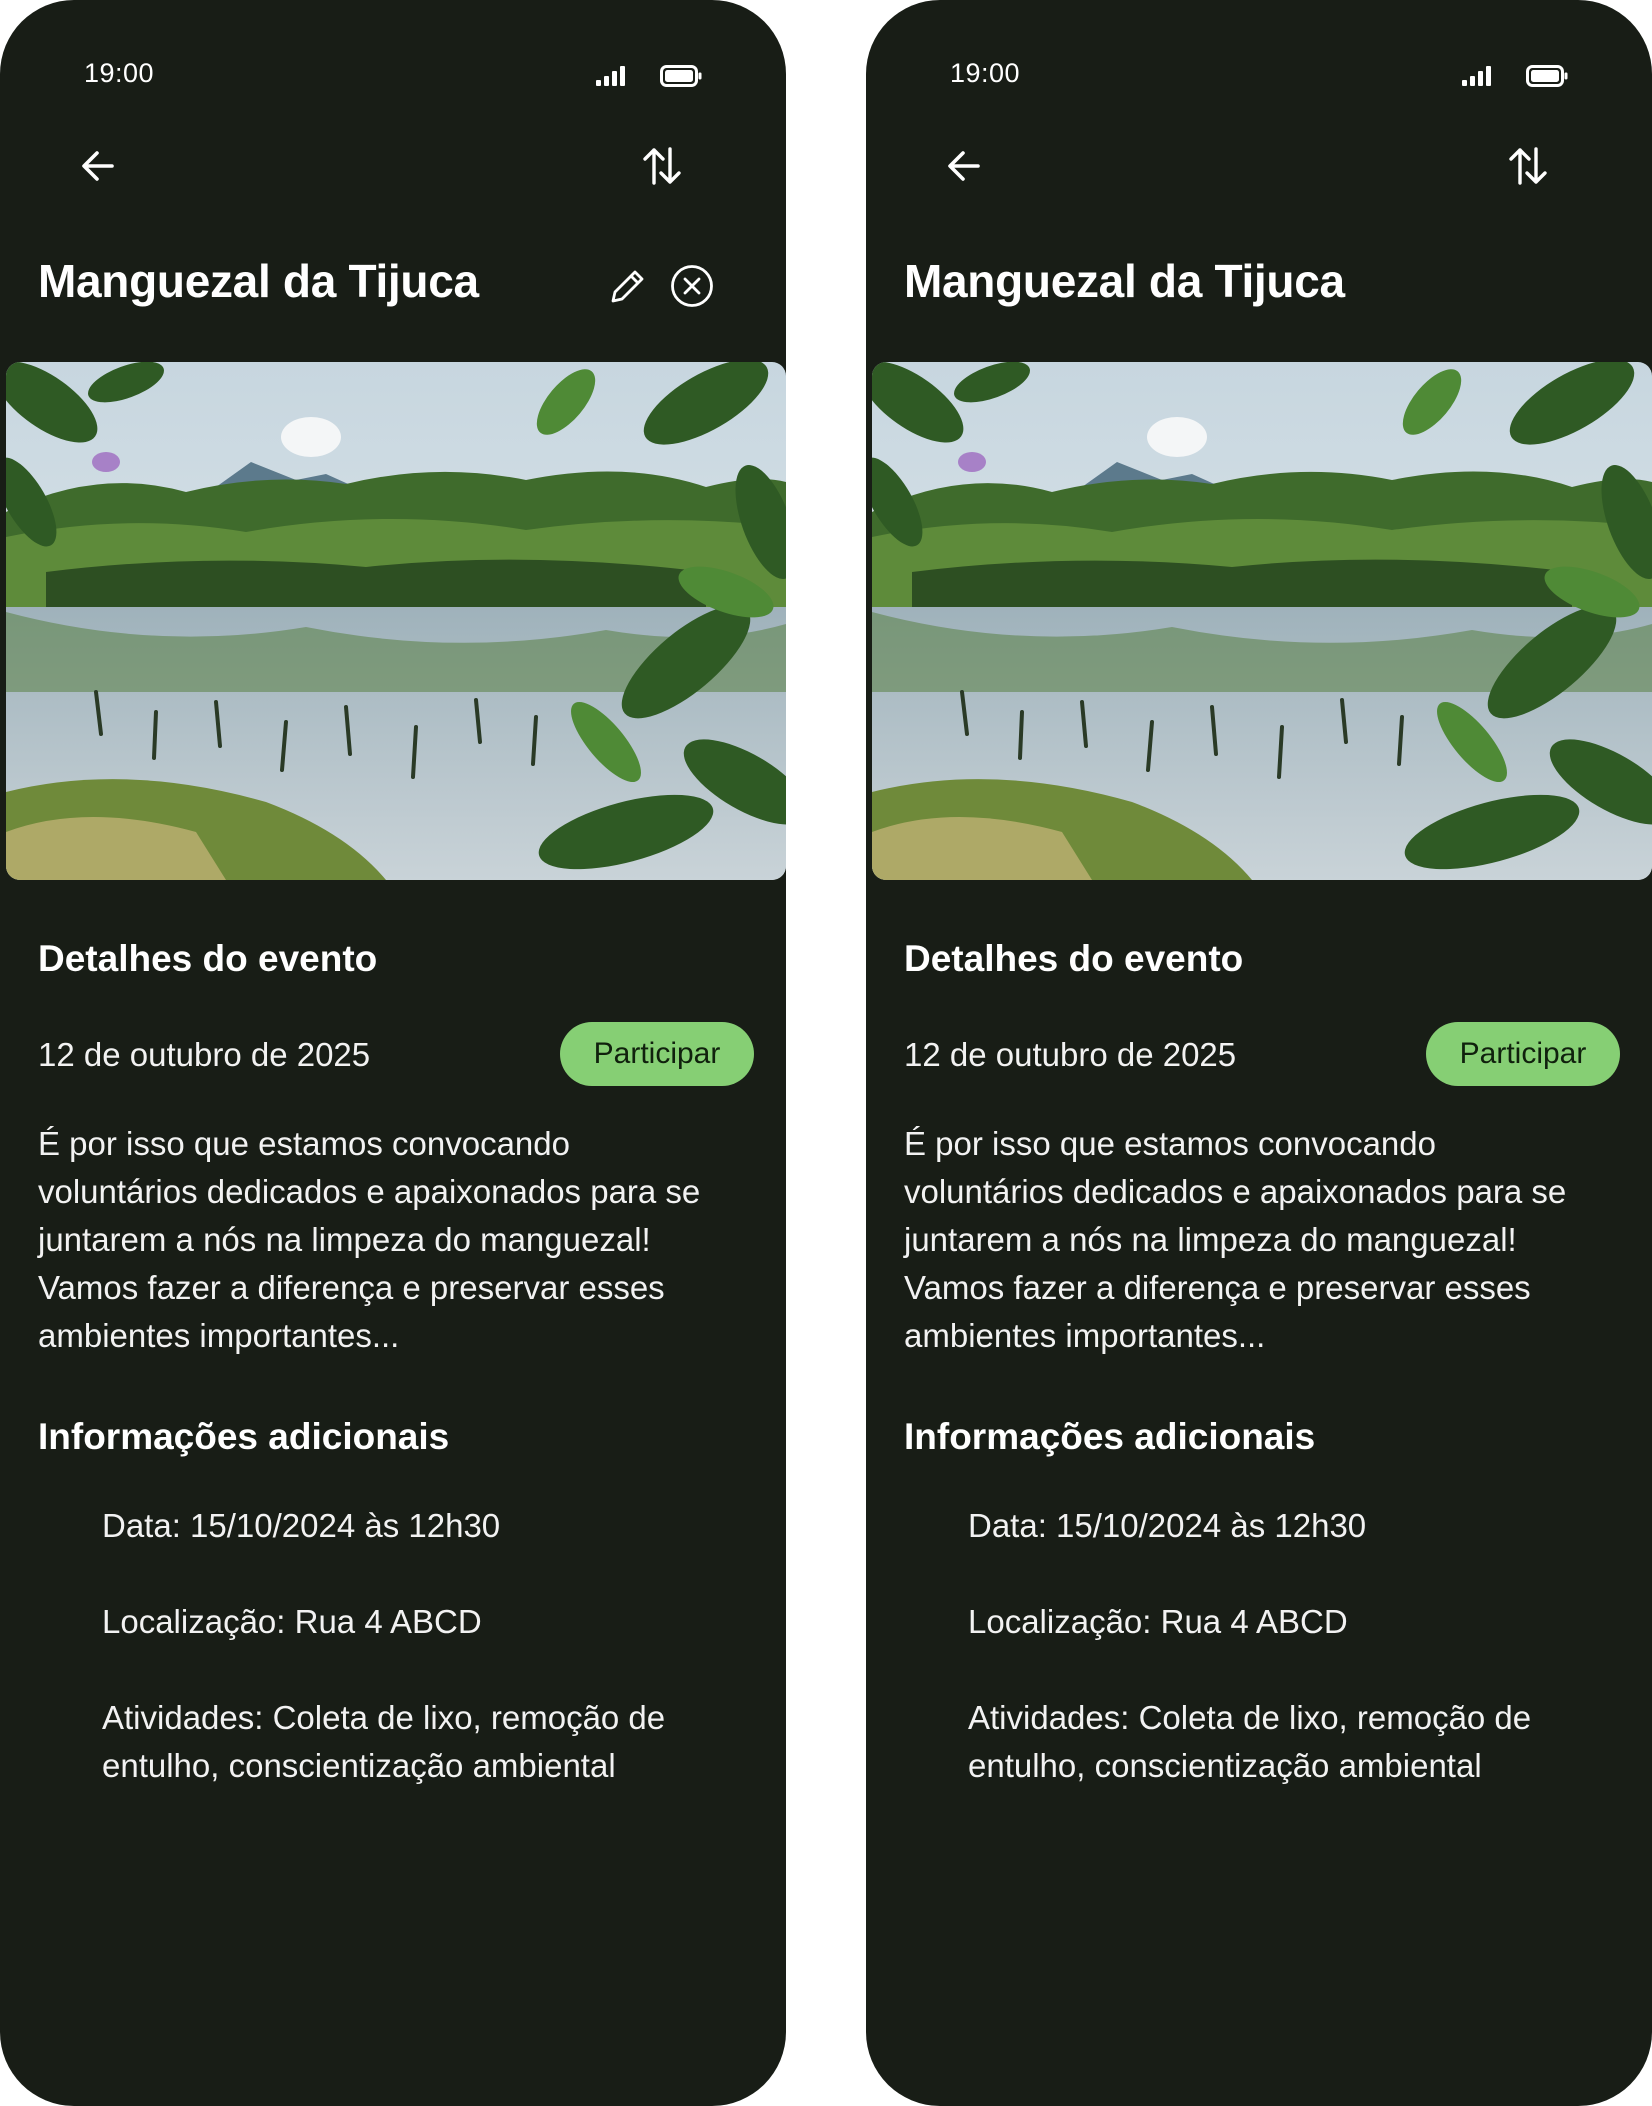  I want to click on pencil-icon, so click(627, 286).